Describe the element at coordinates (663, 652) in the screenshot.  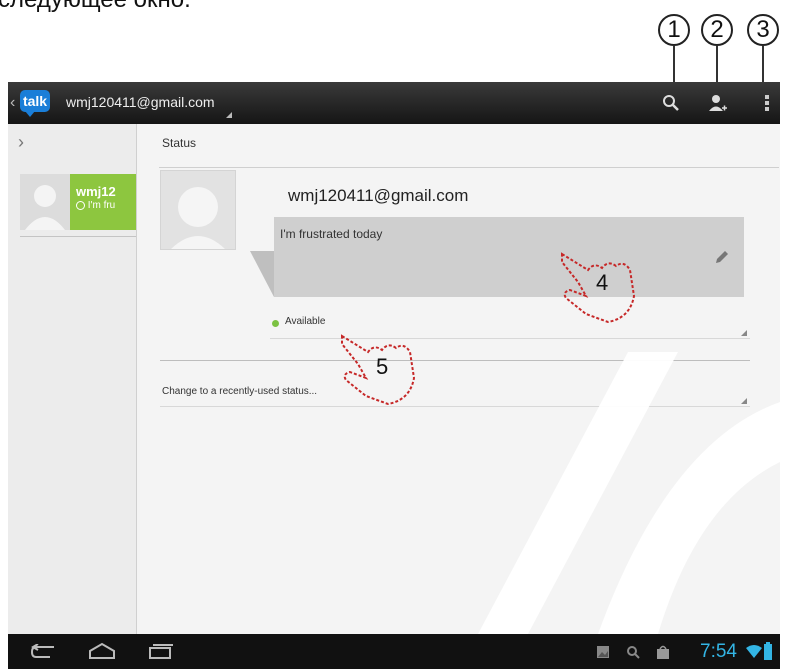
I see `store-bag-icon` at that location.